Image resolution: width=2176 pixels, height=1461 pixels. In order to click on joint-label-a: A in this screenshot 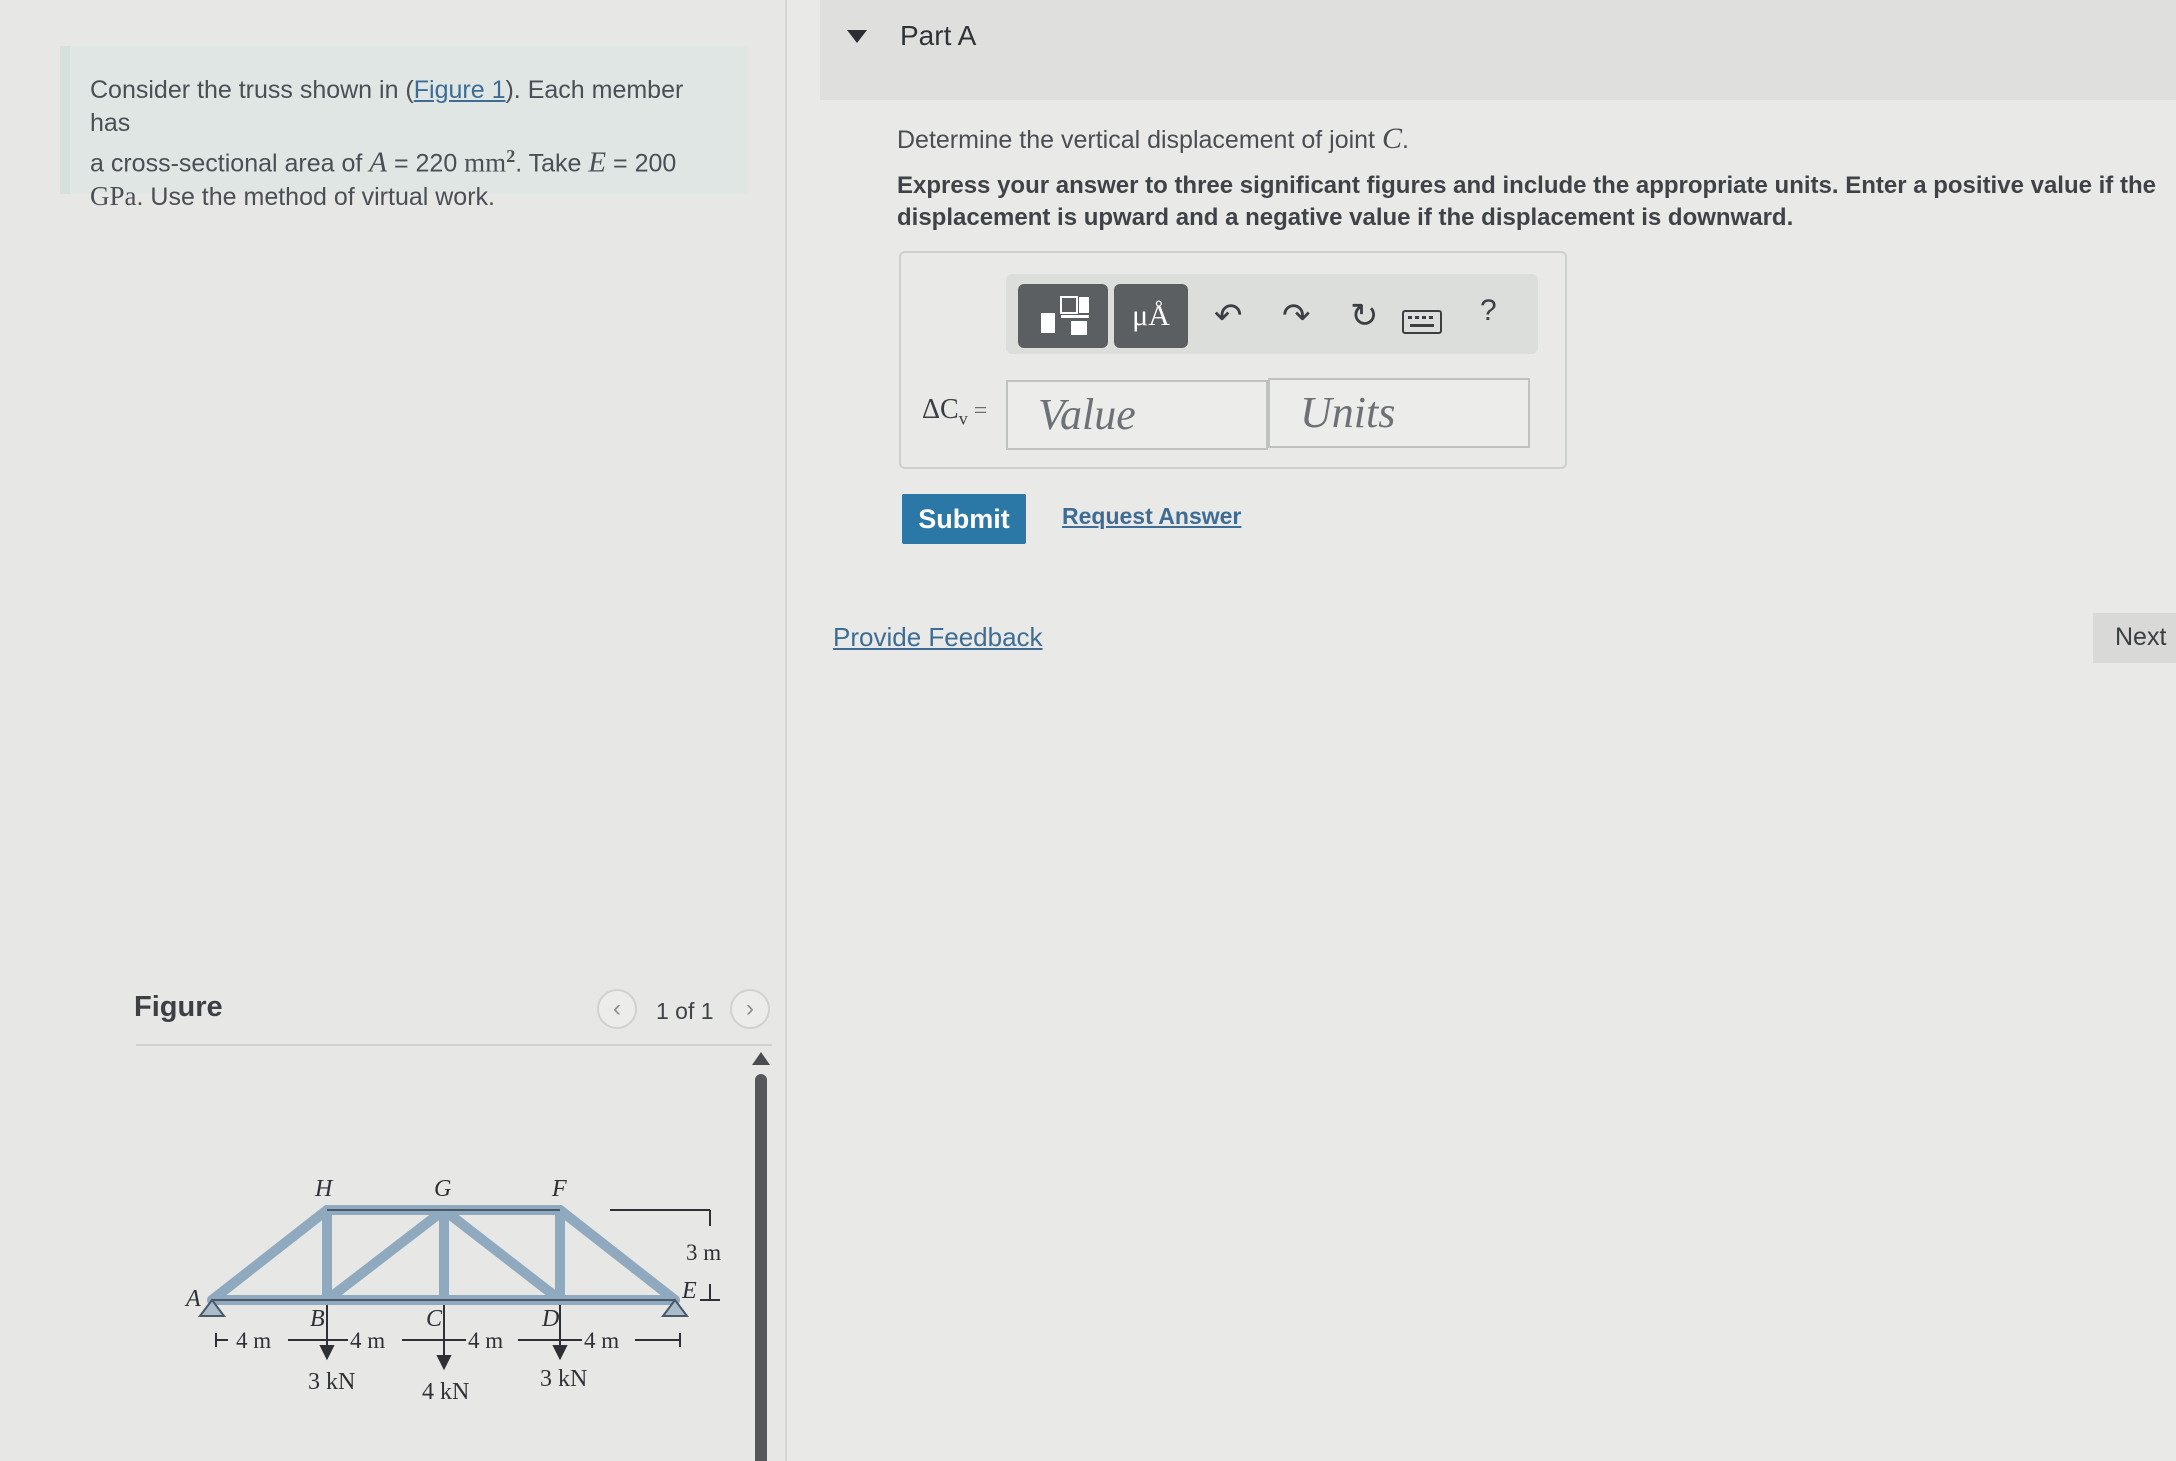, I will do `click(192, 1299)`.